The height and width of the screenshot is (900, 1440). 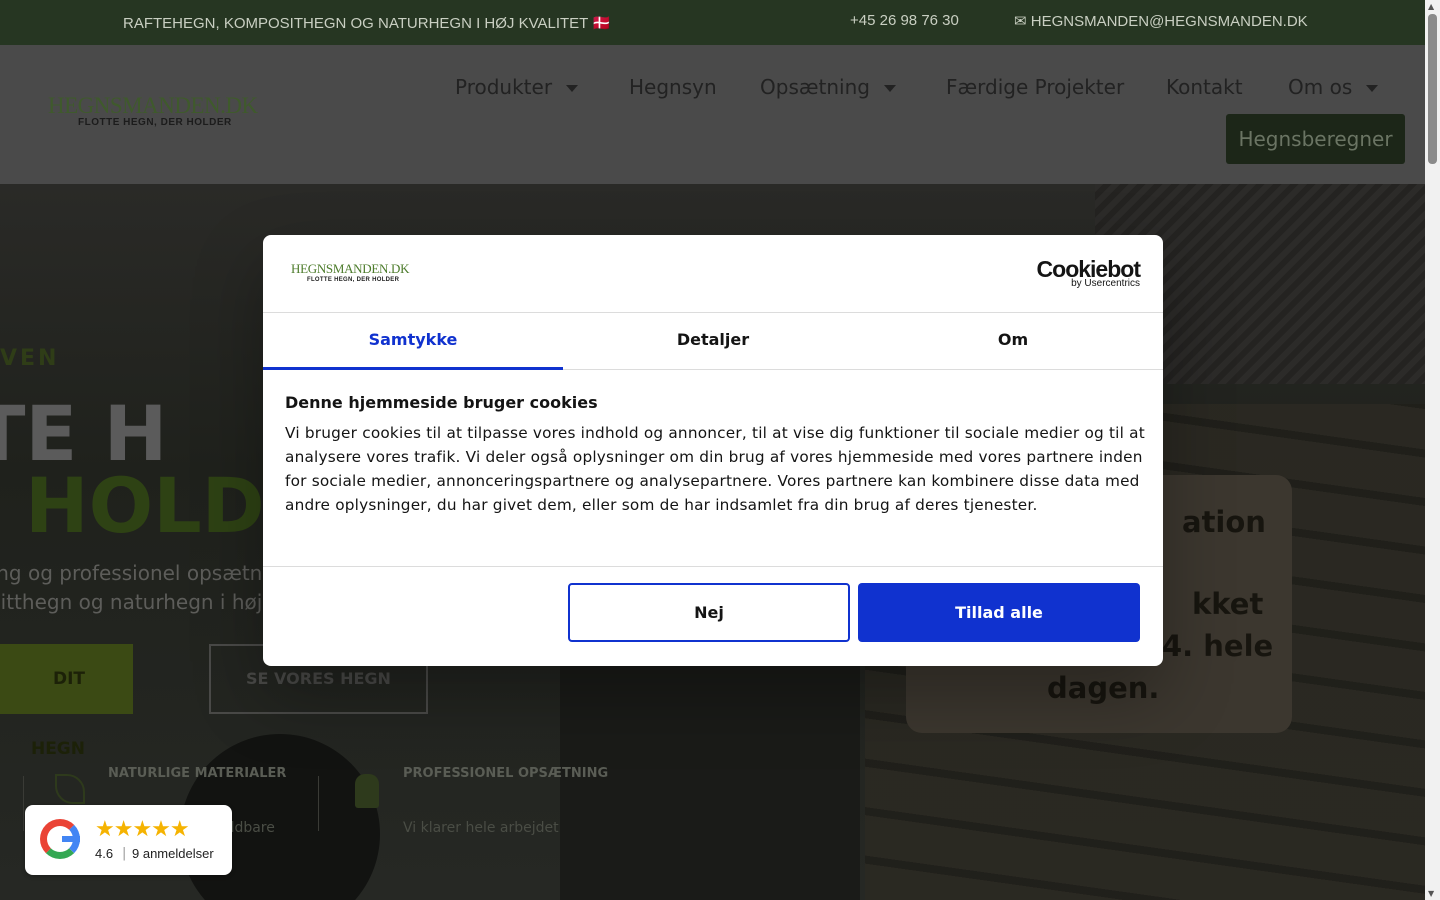 I want to click on hero-kicker: VEN, so click(x=30, y=358).